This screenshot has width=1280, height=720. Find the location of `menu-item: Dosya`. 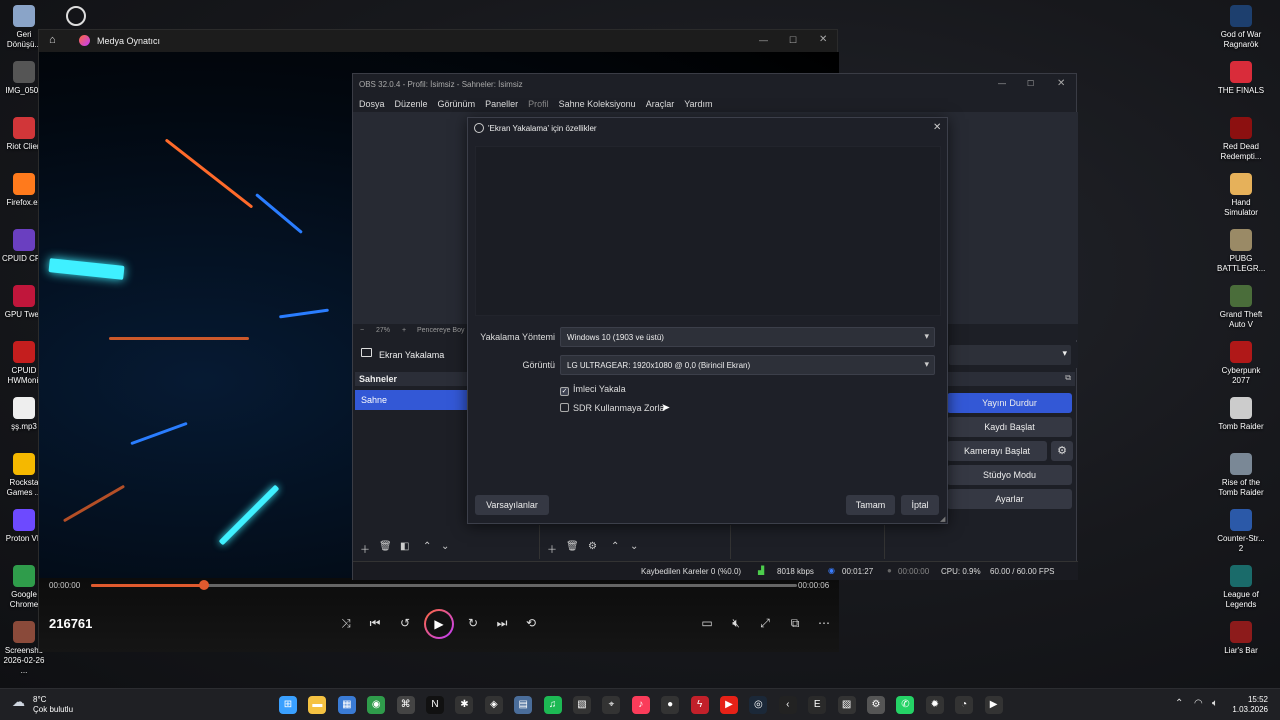

menu-item: Dosya is located at coordinates (372, 104).